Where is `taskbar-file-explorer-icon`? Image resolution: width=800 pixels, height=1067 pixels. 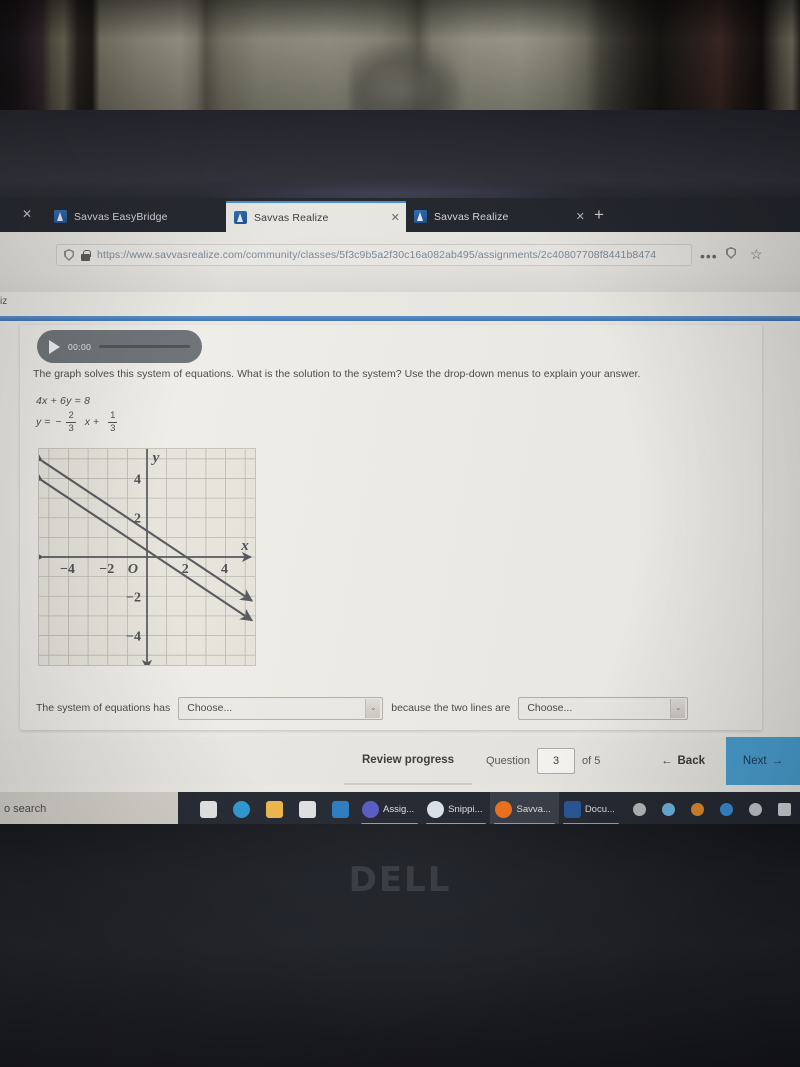
taskbar-file-explorer-icon is located at coordinates (274, 809).